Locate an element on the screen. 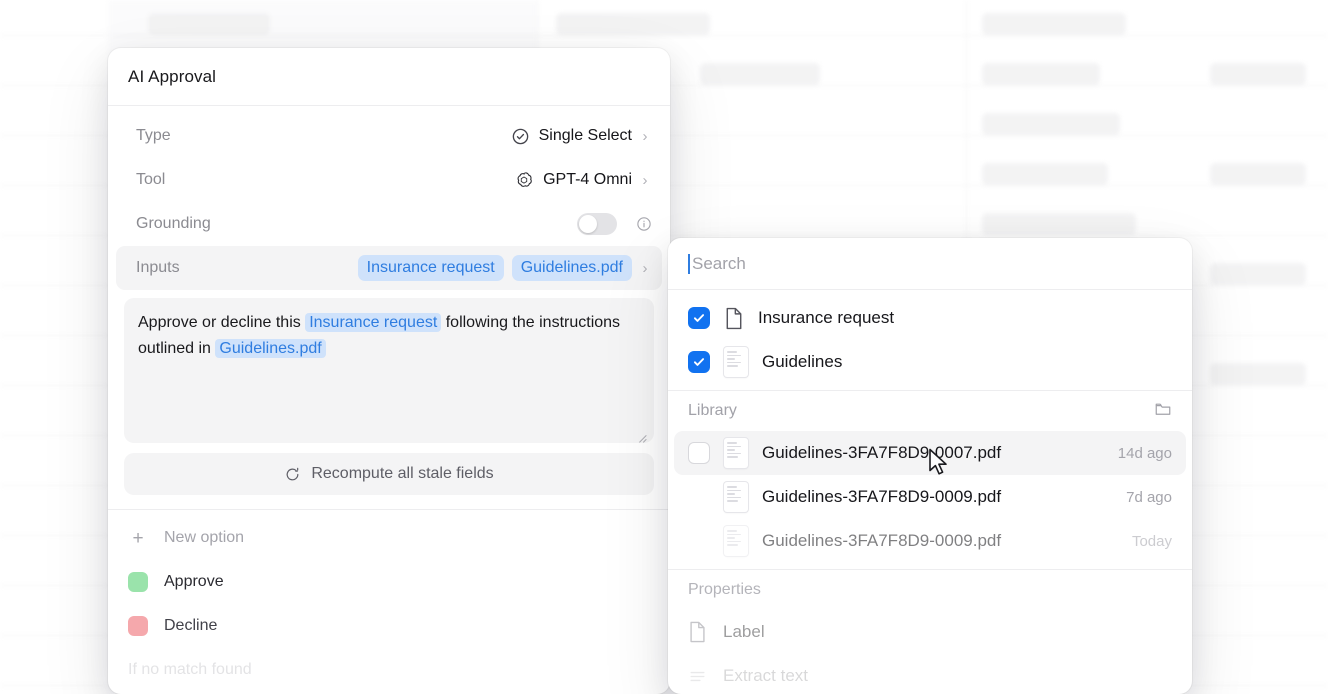  properties-items-list: Label Extract text is located at coordinates (930, 652).